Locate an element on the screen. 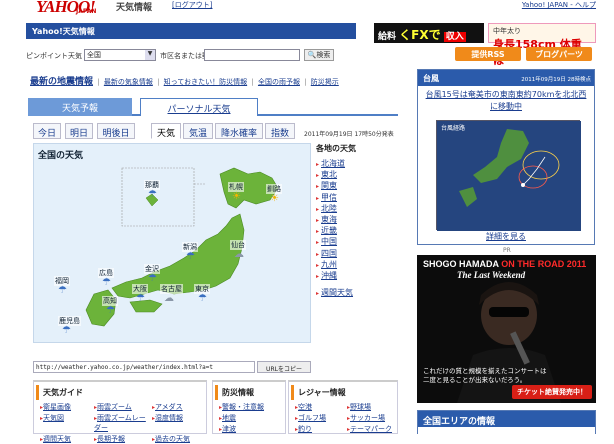  area-info-heading: 全国エリアの情報 is located at coordinates (506, 419).